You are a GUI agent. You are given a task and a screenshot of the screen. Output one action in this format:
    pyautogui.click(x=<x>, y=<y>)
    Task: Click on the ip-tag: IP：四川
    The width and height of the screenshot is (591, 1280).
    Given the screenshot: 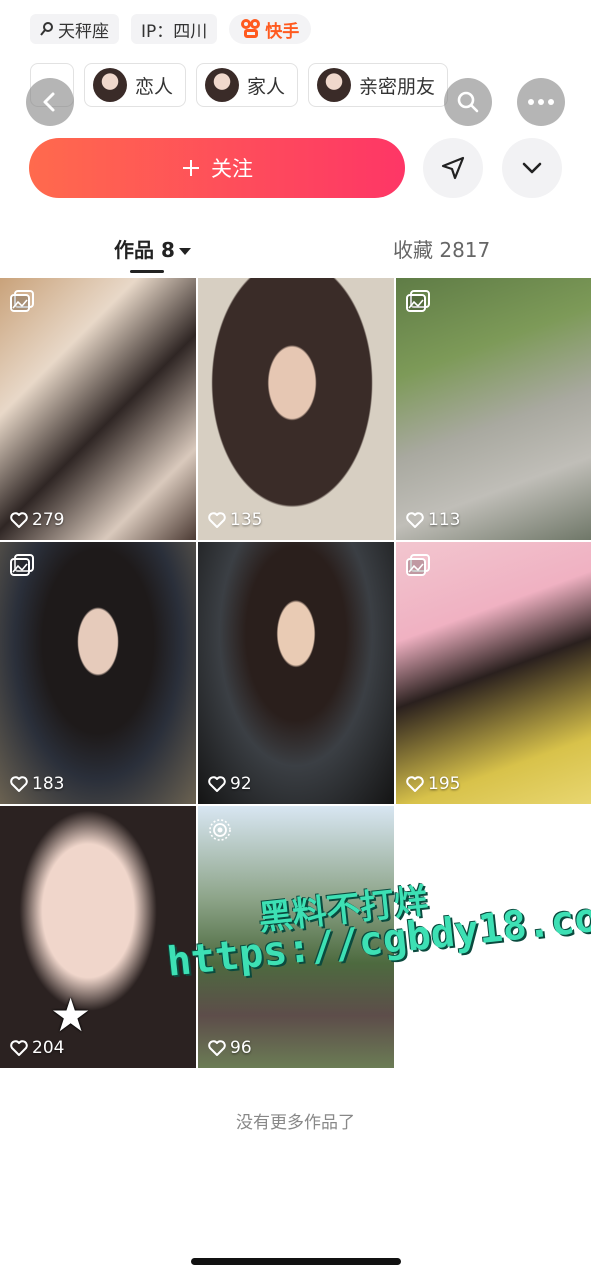 What is the action you would take?
    pyautogui.click(x=174, y=29)
    